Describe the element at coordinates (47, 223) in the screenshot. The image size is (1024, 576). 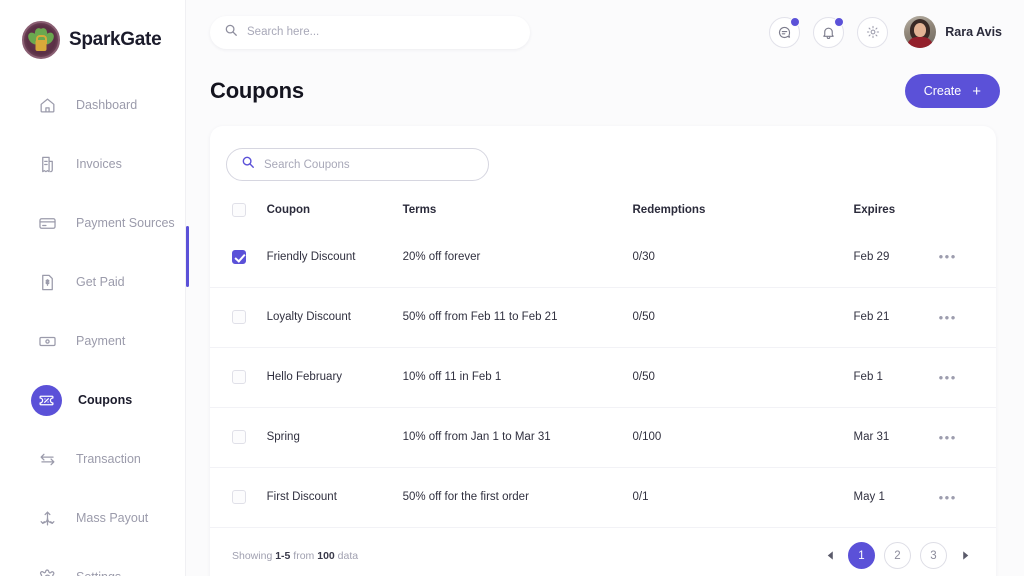
I see `credit-card-icon` at that location.